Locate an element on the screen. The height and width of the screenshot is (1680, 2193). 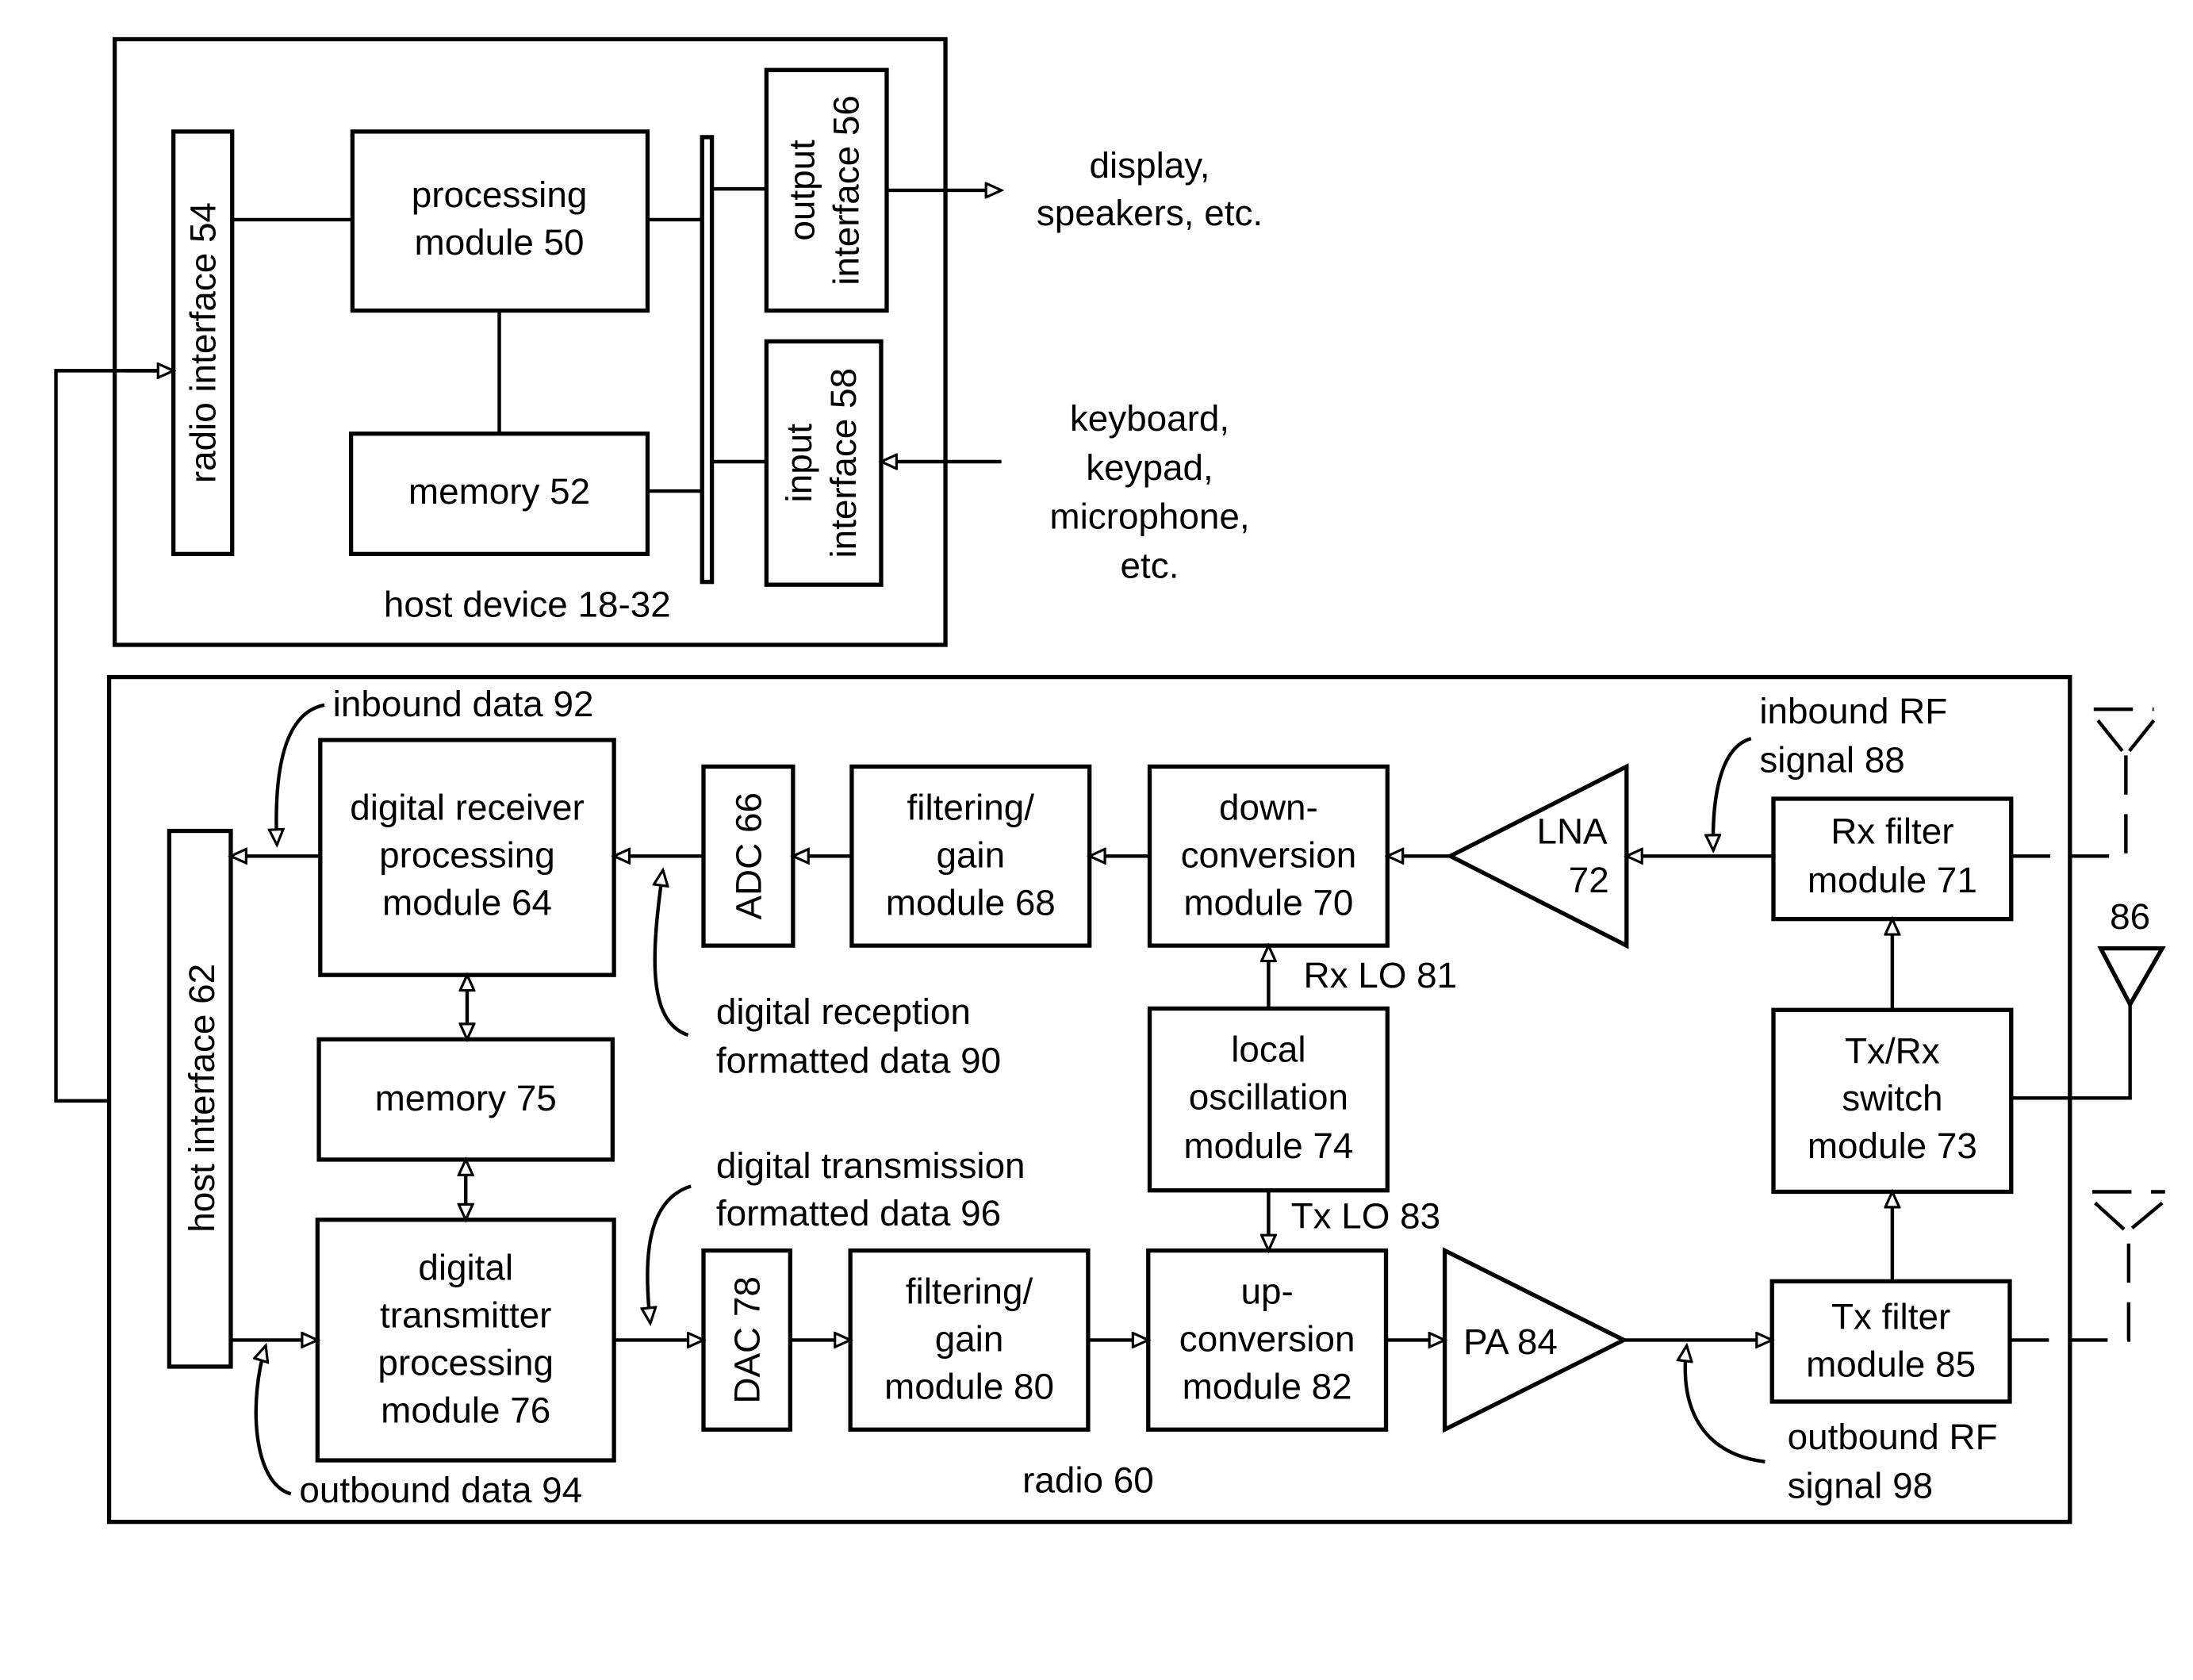
filter-rx-label-3: module 68 is located at coordinates (971, 902).